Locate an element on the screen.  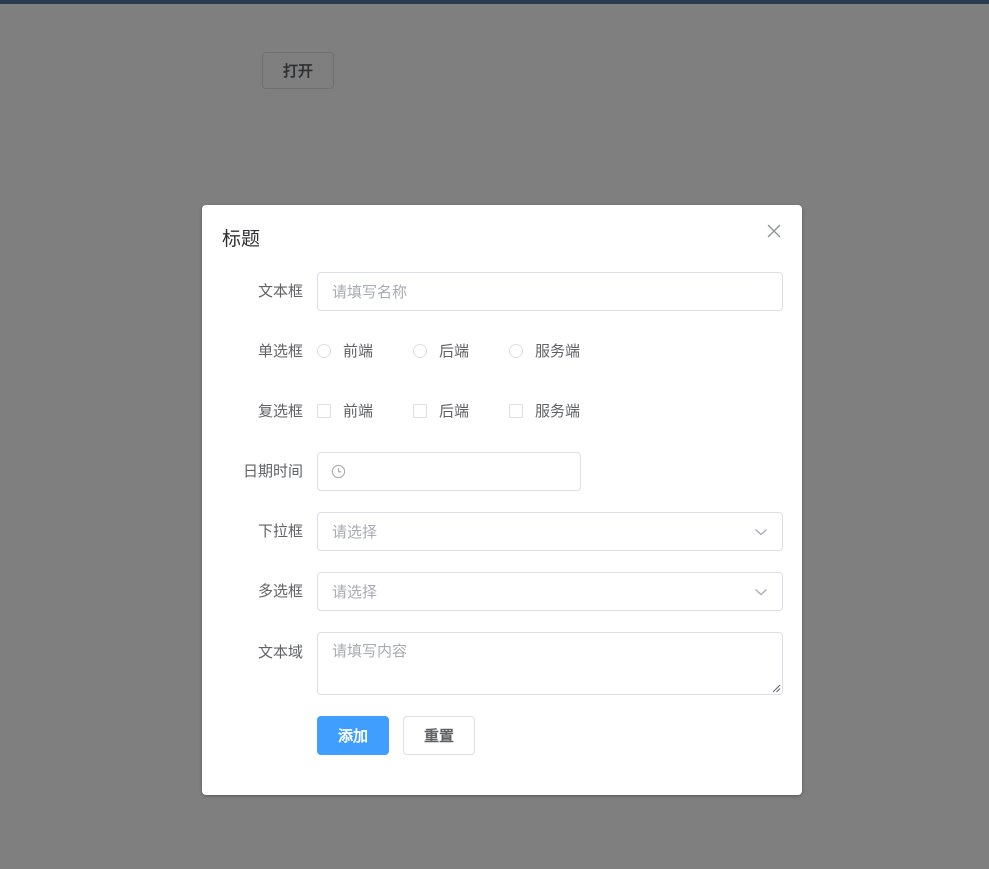
select-dropdown: 请选择 is located at coordinates (550, 531).